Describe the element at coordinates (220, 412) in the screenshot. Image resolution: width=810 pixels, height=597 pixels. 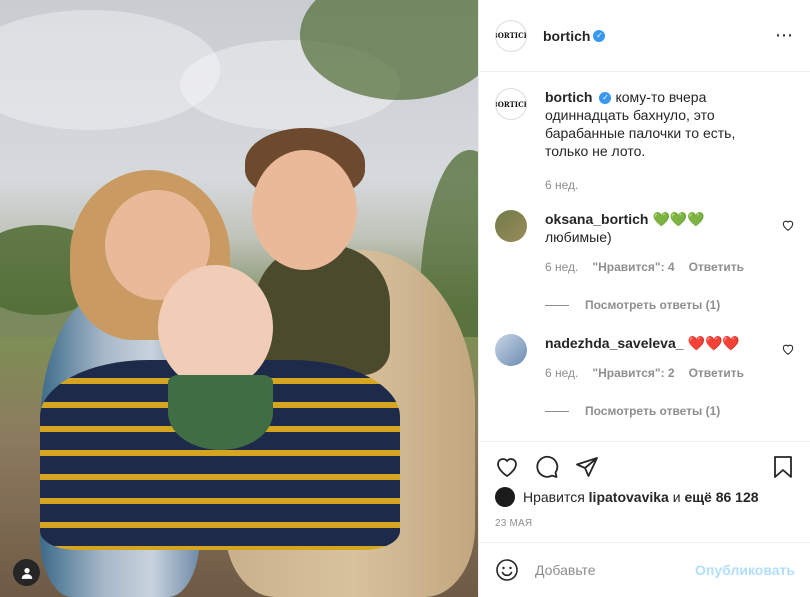
I see `baby-bandana` at that location.